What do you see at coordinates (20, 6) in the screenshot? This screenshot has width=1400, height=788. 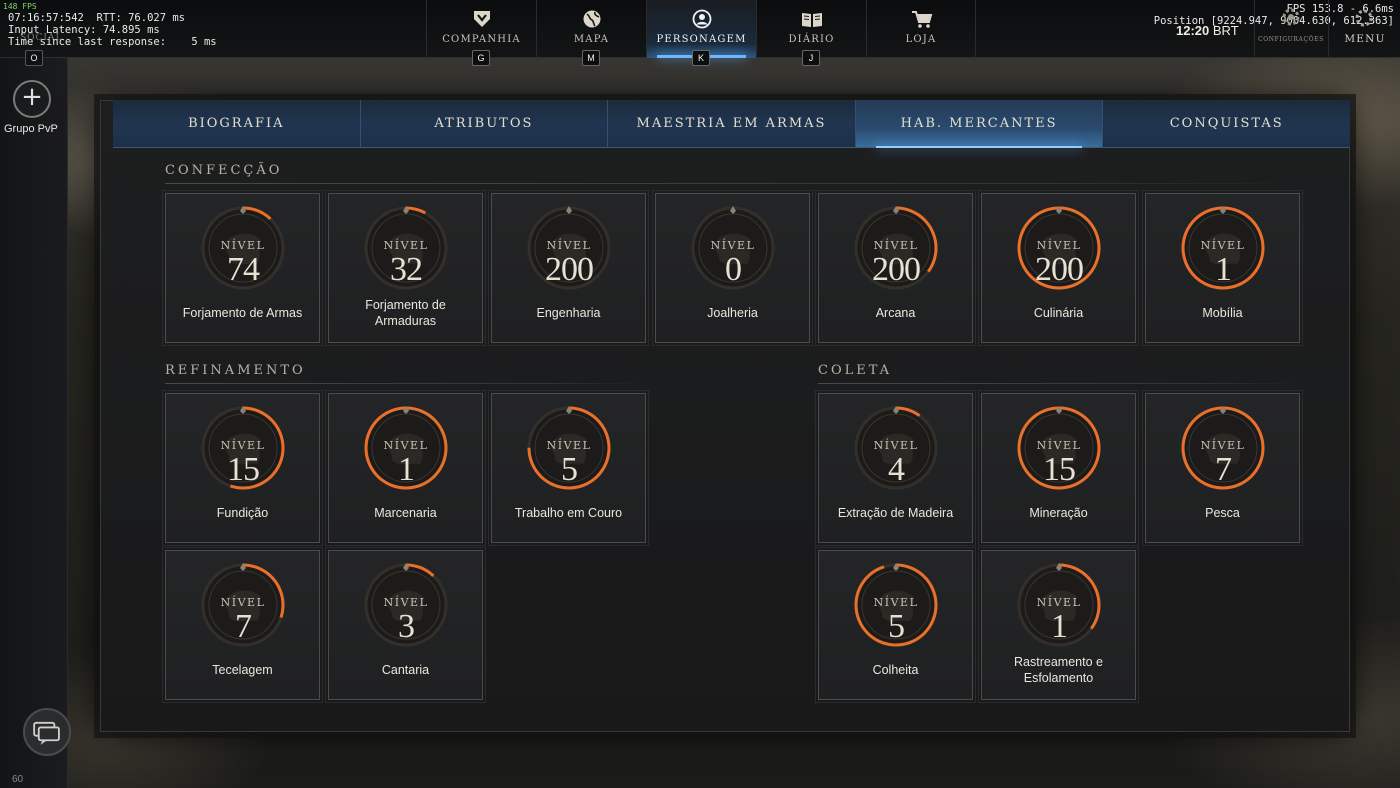 I see `fps-counter-small: 148 FPS` at bounding box center [20, 6].